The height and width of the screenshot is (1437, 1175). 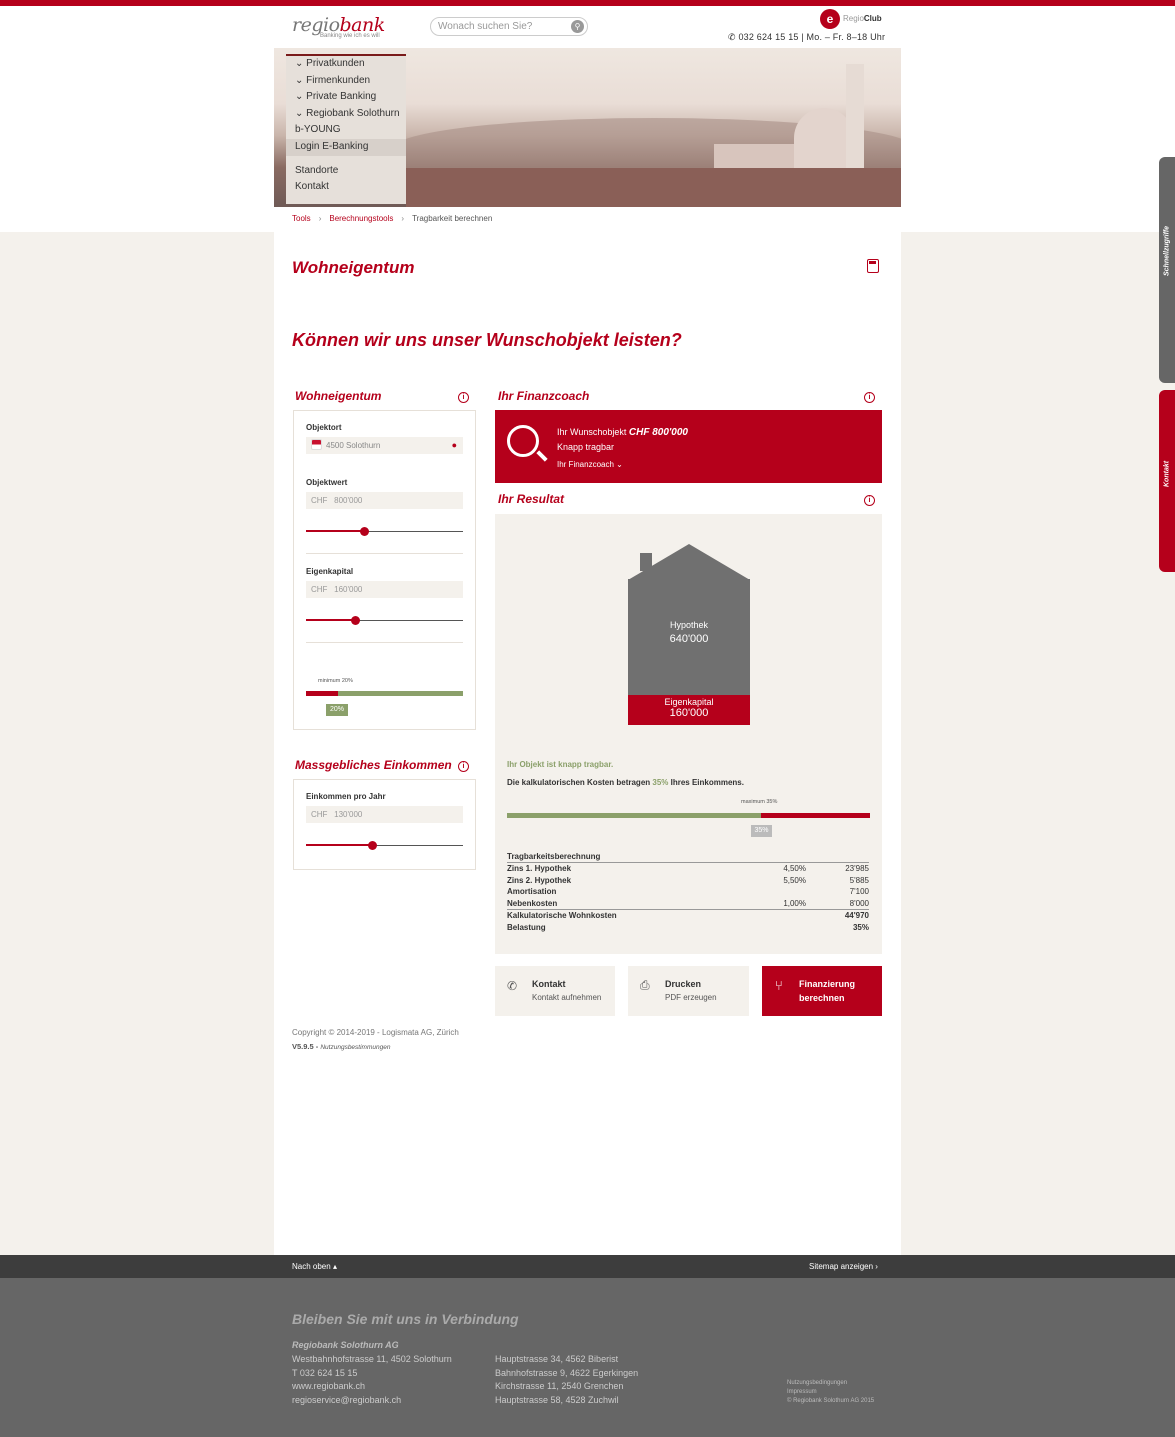 What do you see at coordinates (330, 571) in the screenshot?
I see `eigenkapital-label: Eigenkapital` at bounding box center [330, 571].